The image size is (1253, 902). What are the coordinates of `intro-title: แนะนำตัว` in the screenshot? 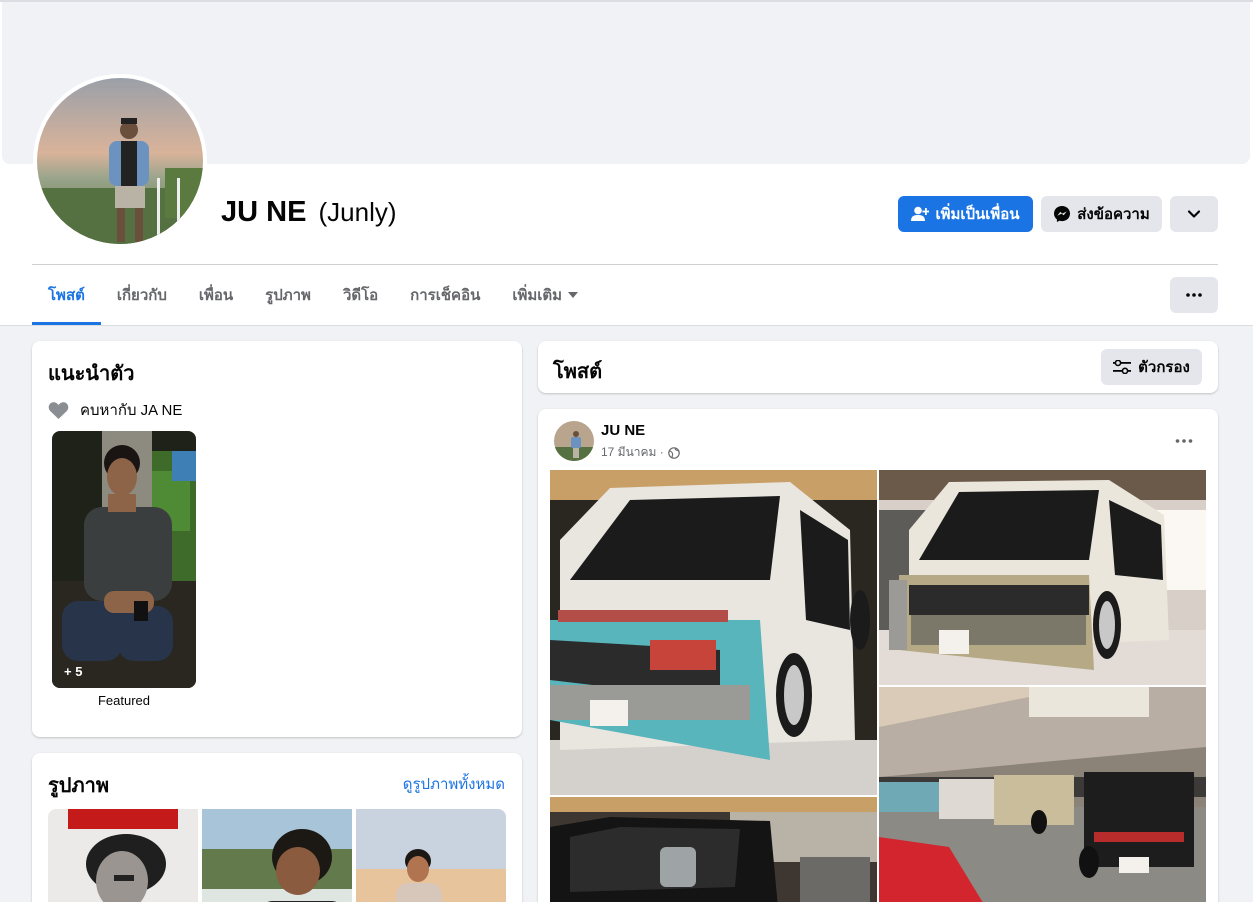 It's located at (91, 374).